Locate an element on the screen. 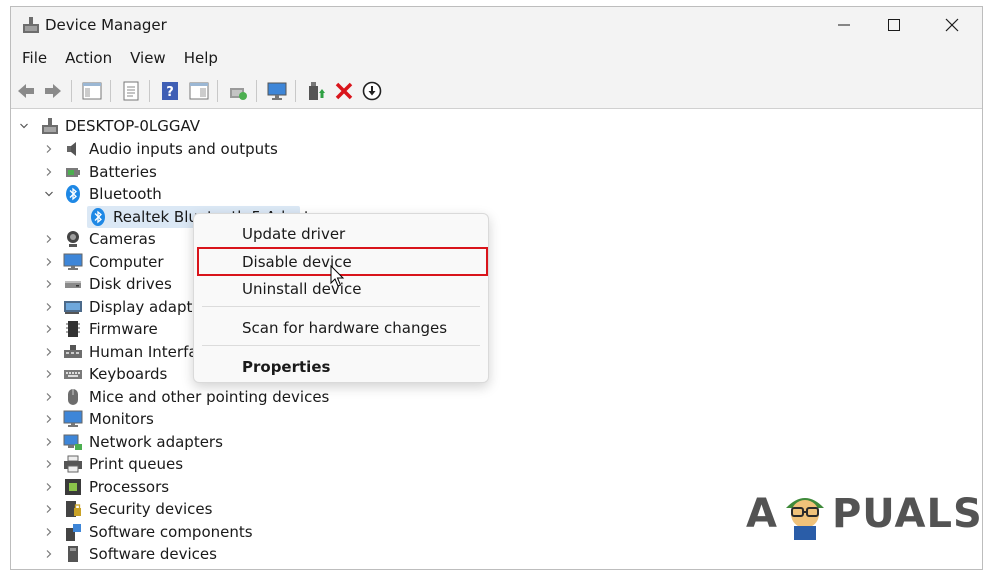  monitor-button is located at coordinates (277, 91).